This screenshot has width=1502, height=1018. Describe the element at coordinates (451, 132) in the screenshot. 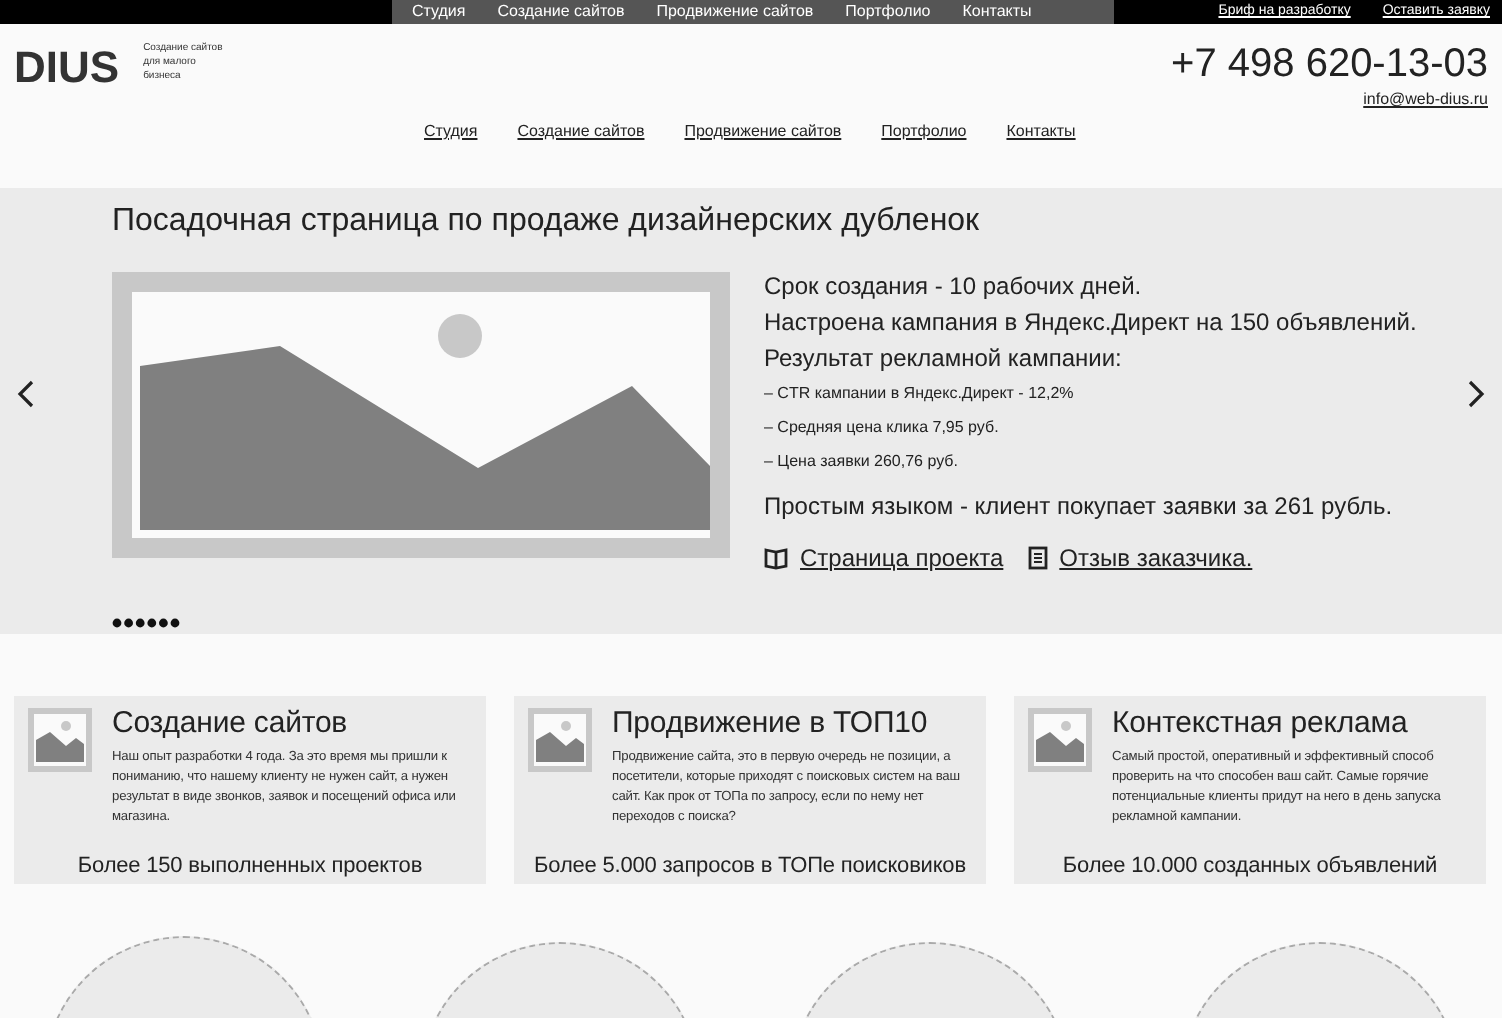

I see `main-nav-link: Студия` at that location.